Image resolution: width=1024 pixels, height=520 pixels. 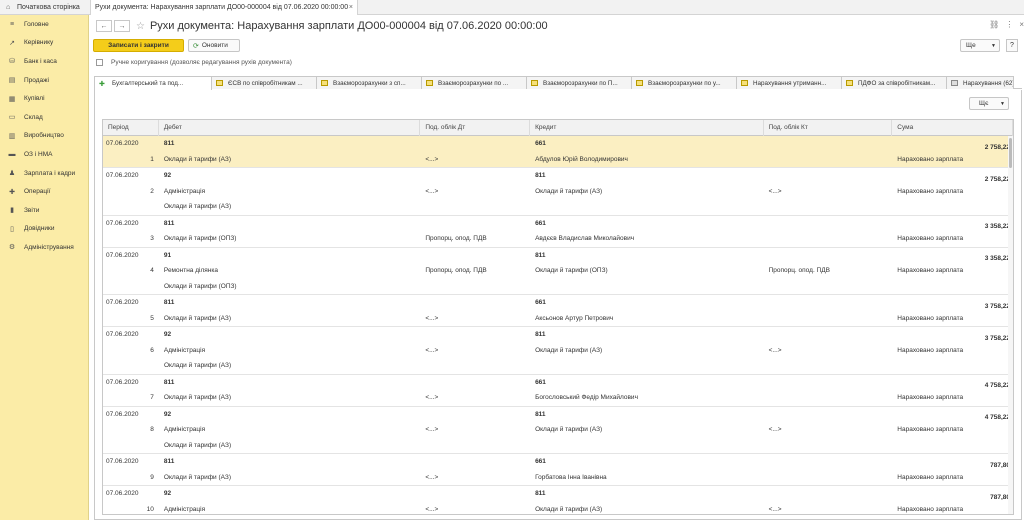 I want to click on sidebar-item-label: ОЗ і НМА, so click(x=38, y=154).